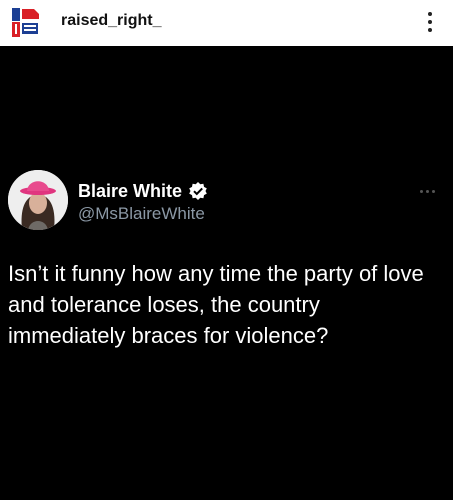 The width and height of the screenshot is (453, 500). I want to click on raised-right-logo-icon, so click(30, 23).